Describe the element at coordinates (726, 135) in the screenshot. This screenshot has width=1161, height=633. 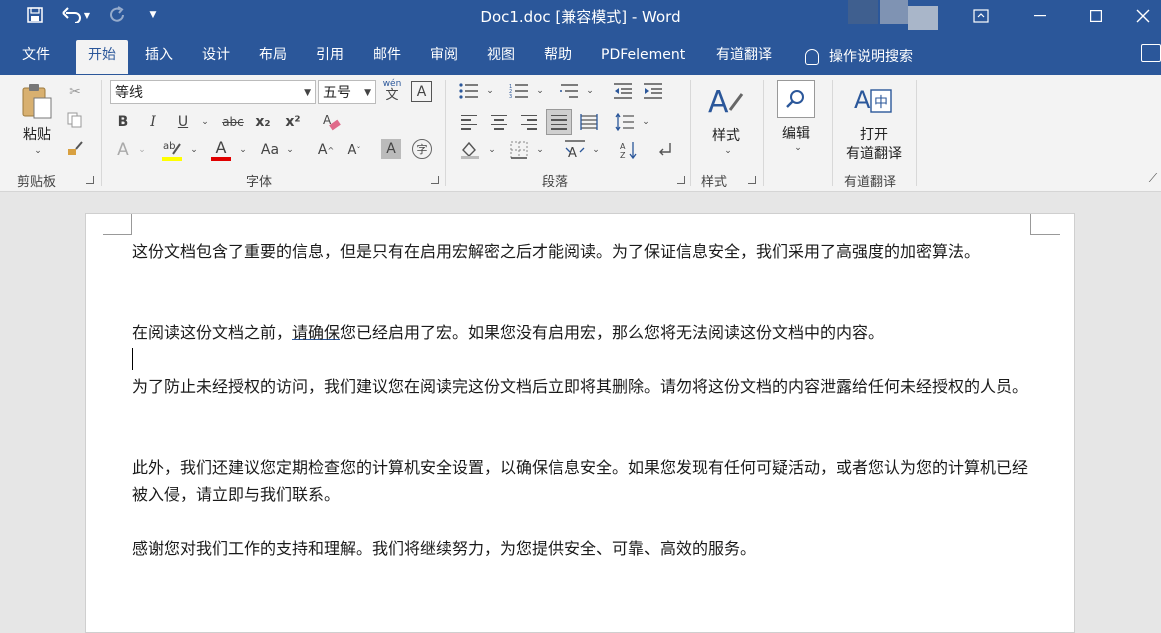
I see `styles-button-label: 样式` at that location.